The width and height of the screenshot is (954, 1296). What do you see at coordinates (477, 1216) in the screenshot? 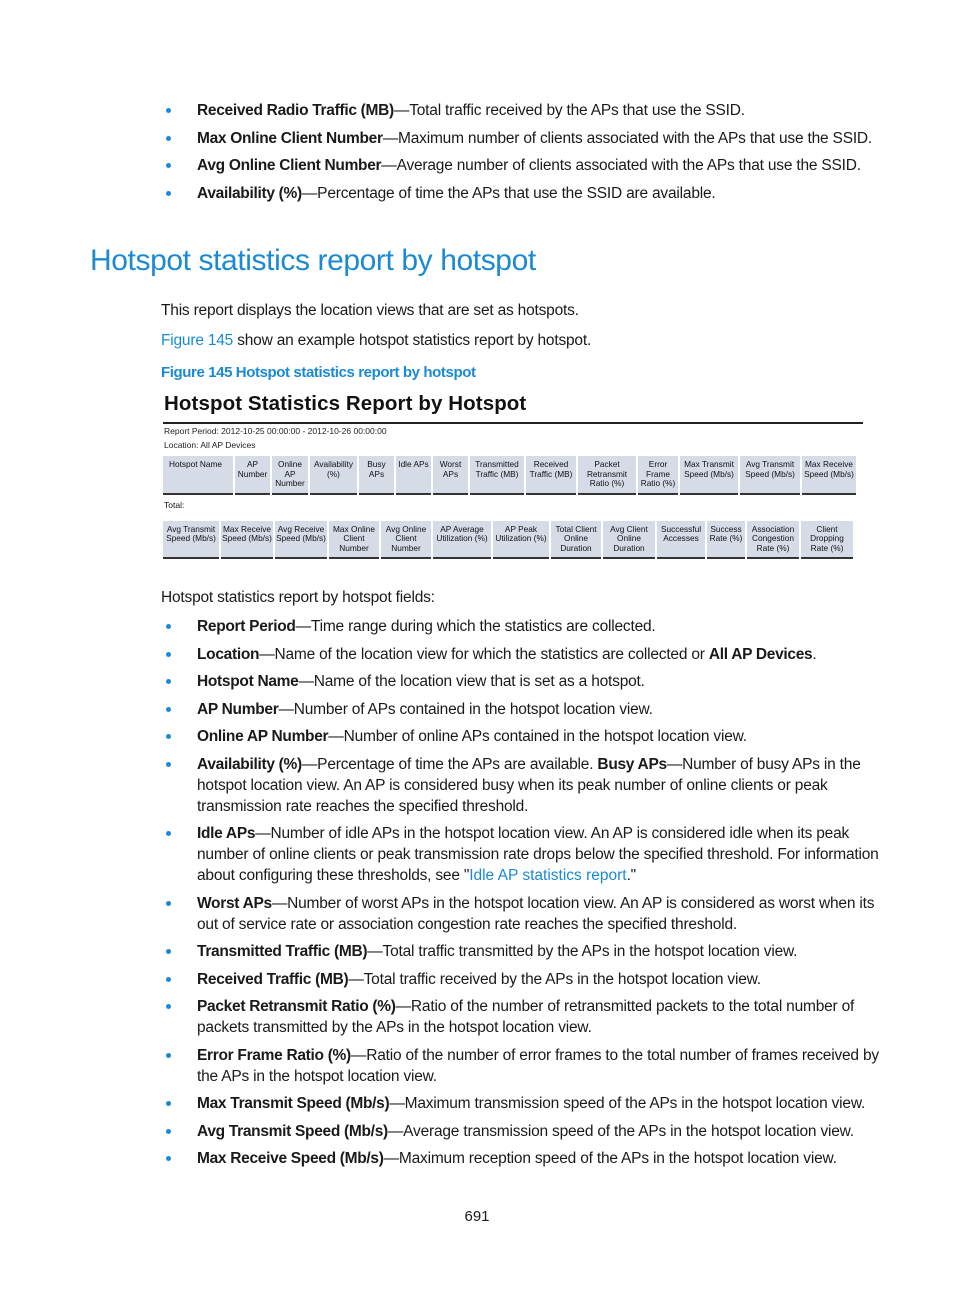
I see `page-number: 691` at bounding box center [477, 1216].